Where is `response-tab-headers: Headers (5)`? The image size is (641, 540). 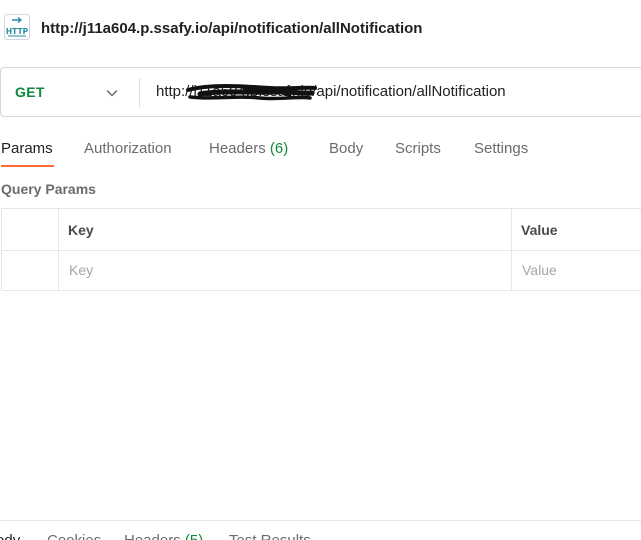
response-tab-headers: Headers (5) is located at coordinates (163, 536).